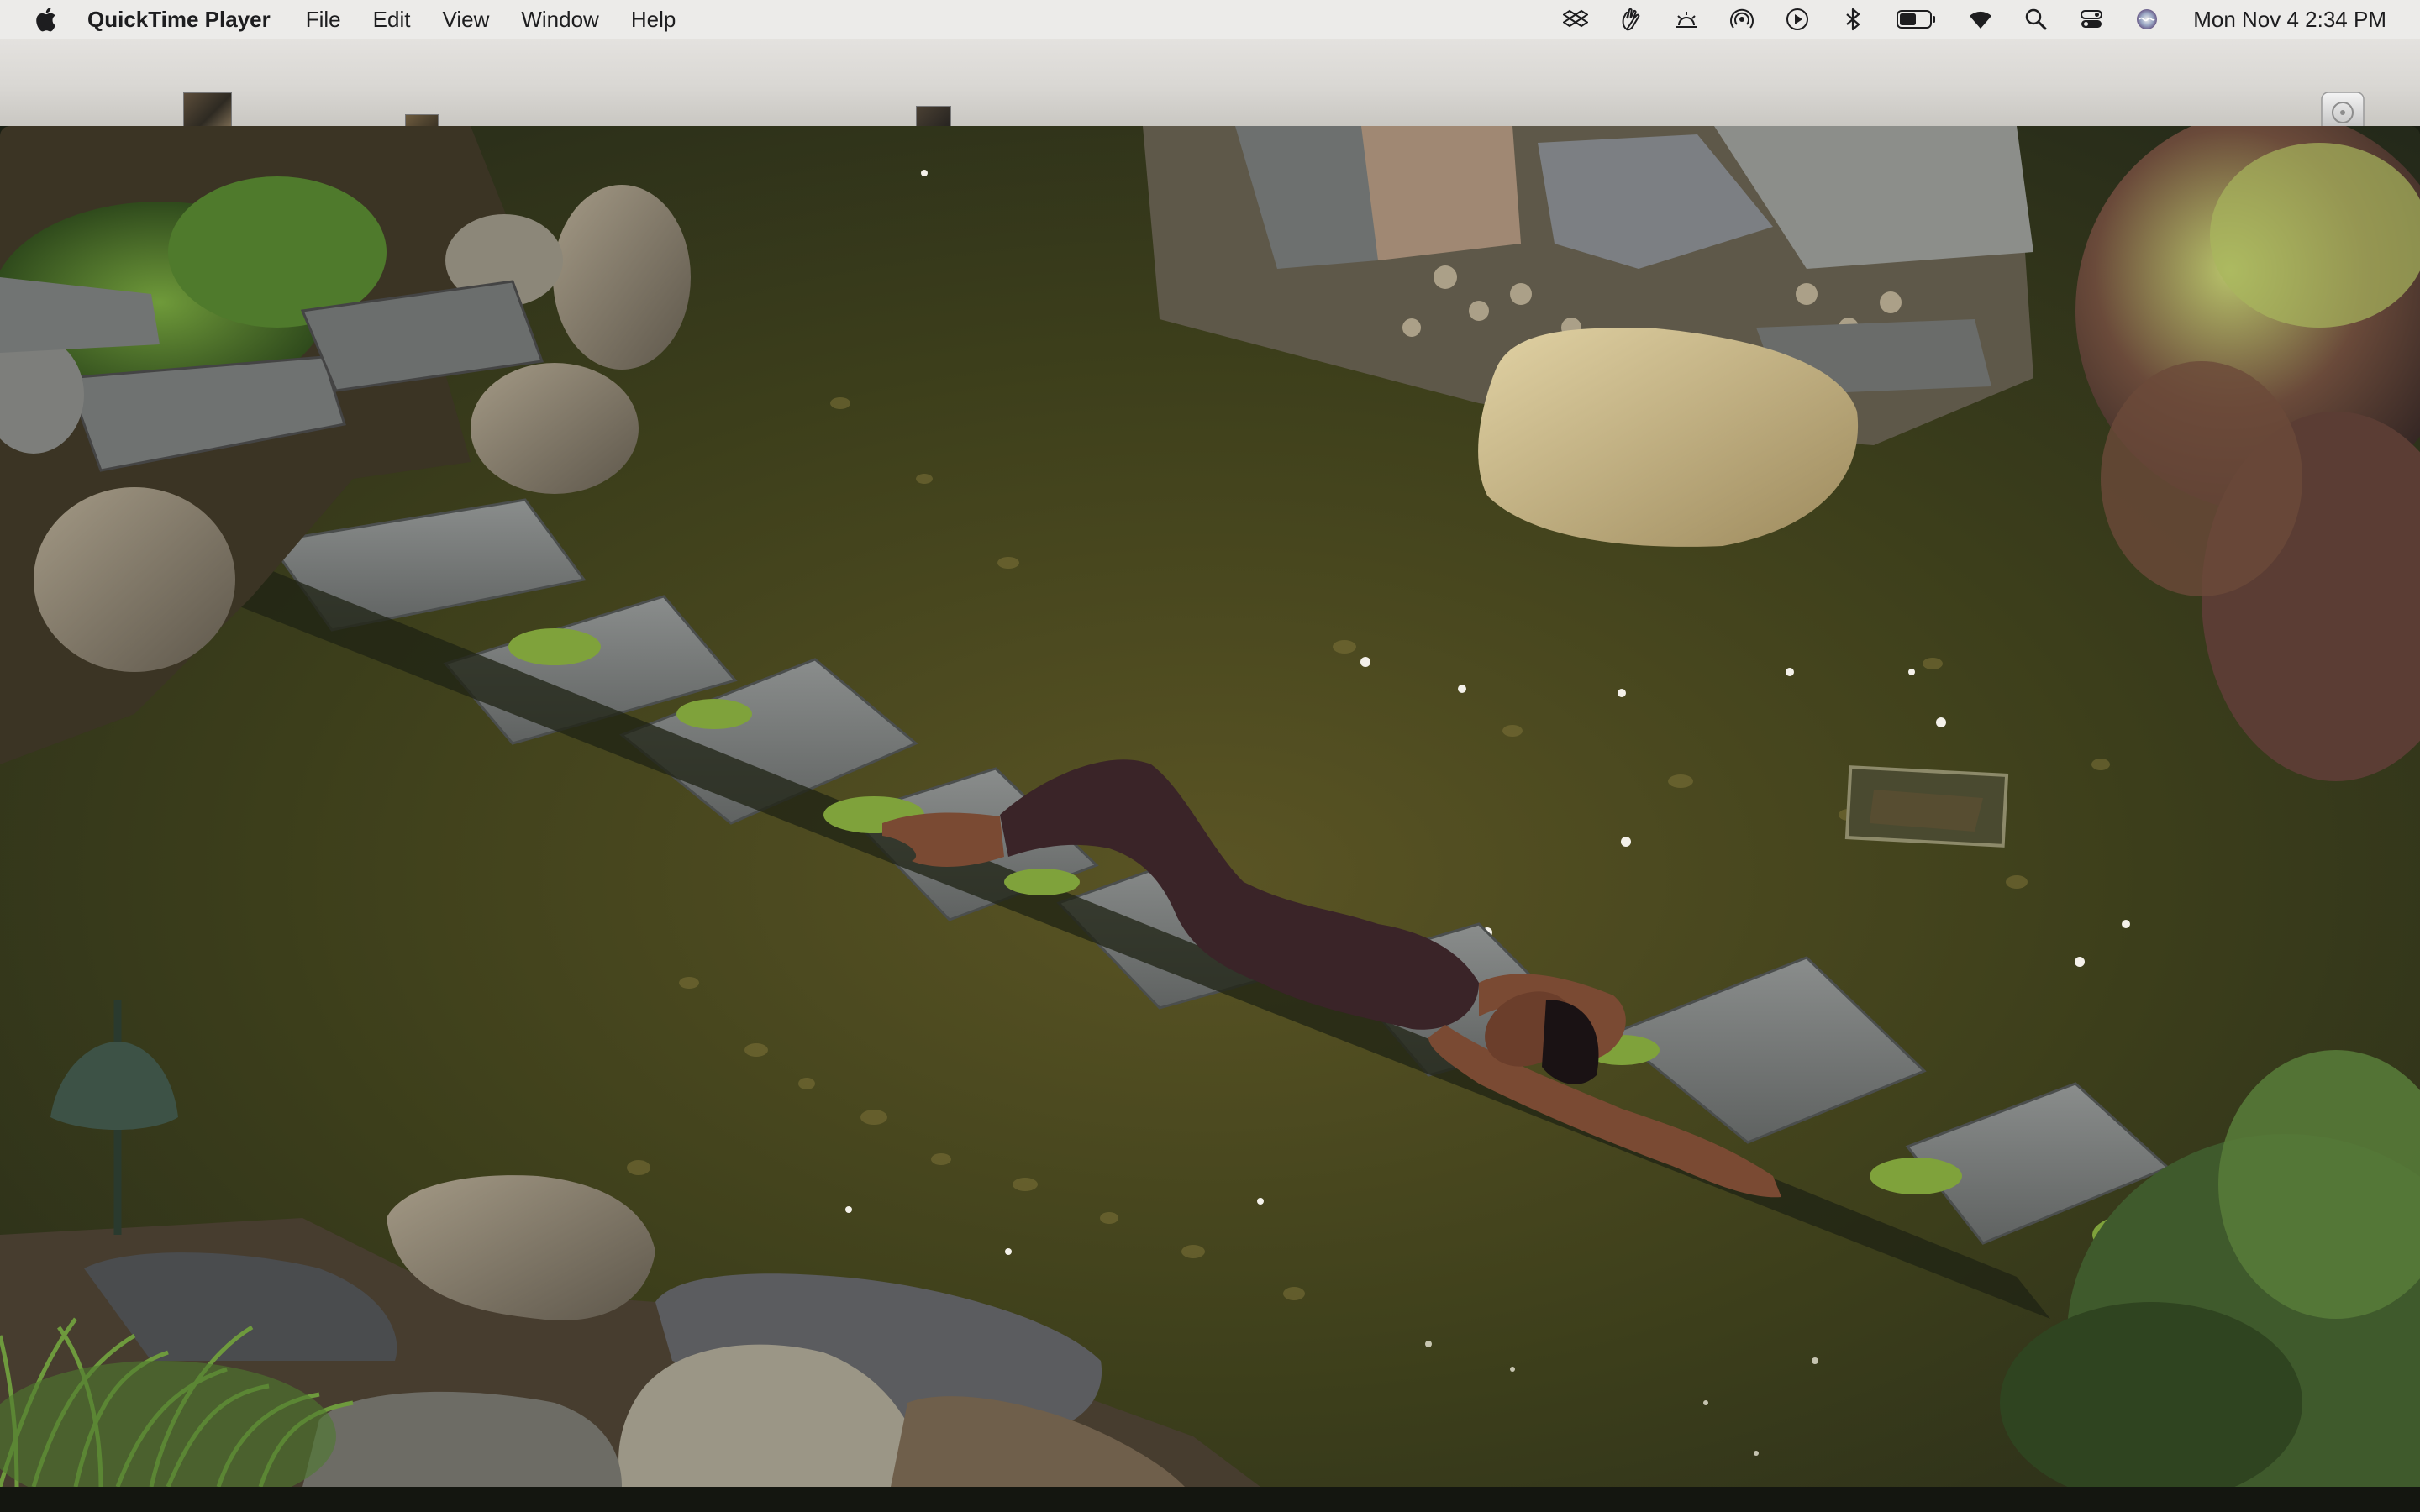  Describe the element at coordinates (2036, 19) in the screenshot. I see `spotlight-search-icon` at that location.